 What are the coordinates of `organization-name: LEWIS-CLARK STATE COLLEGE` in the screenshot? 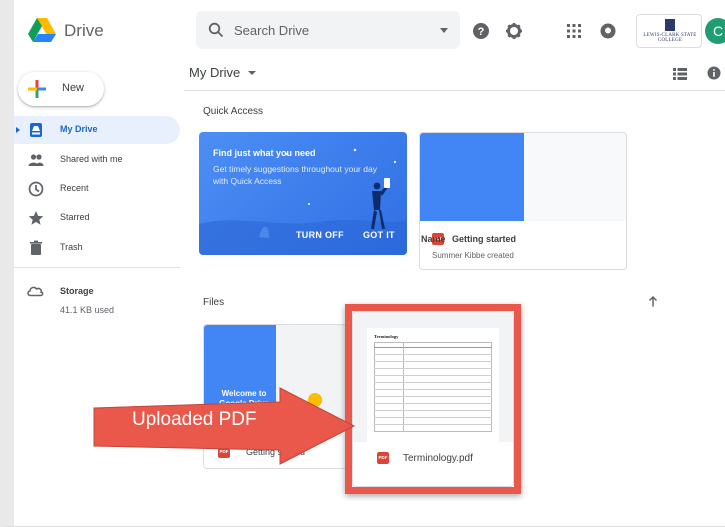 It's located at (670, 38).